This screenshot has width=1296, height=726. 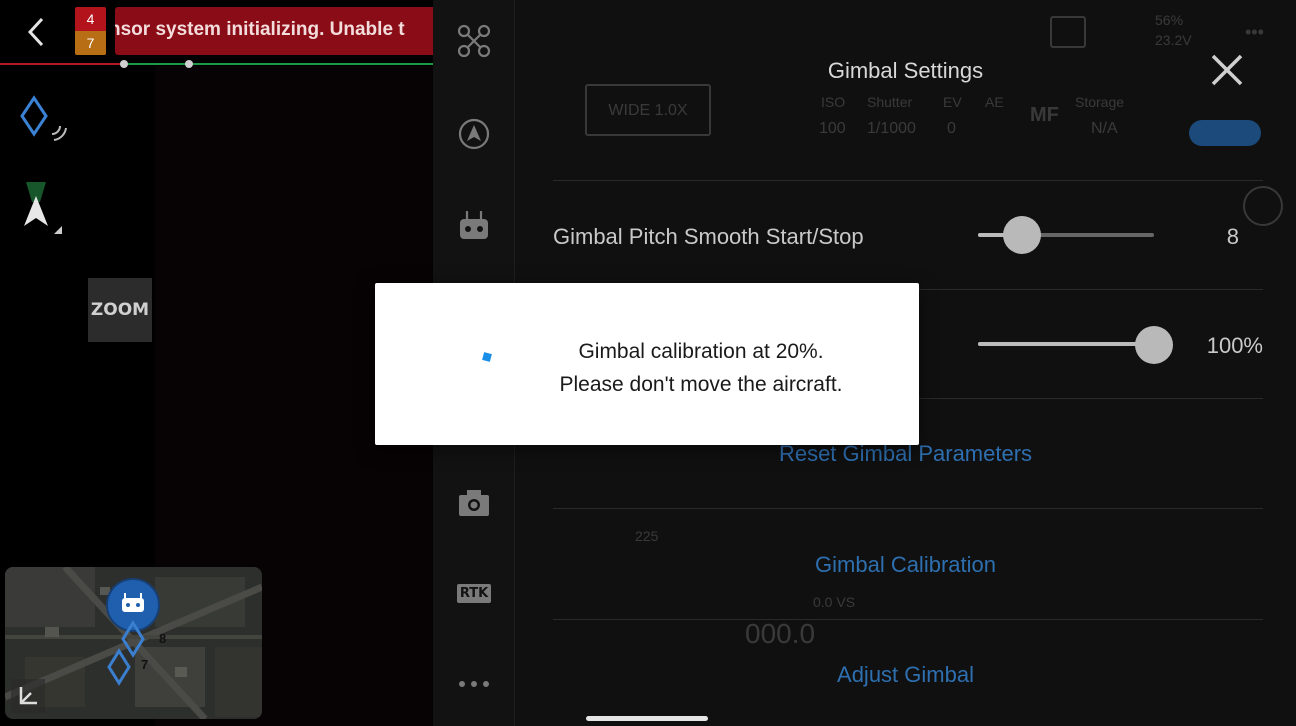 What do you see at coordinates (994, 102) in the screenshot?
I see `ae-label: AE` at bounding box center [994, 102].